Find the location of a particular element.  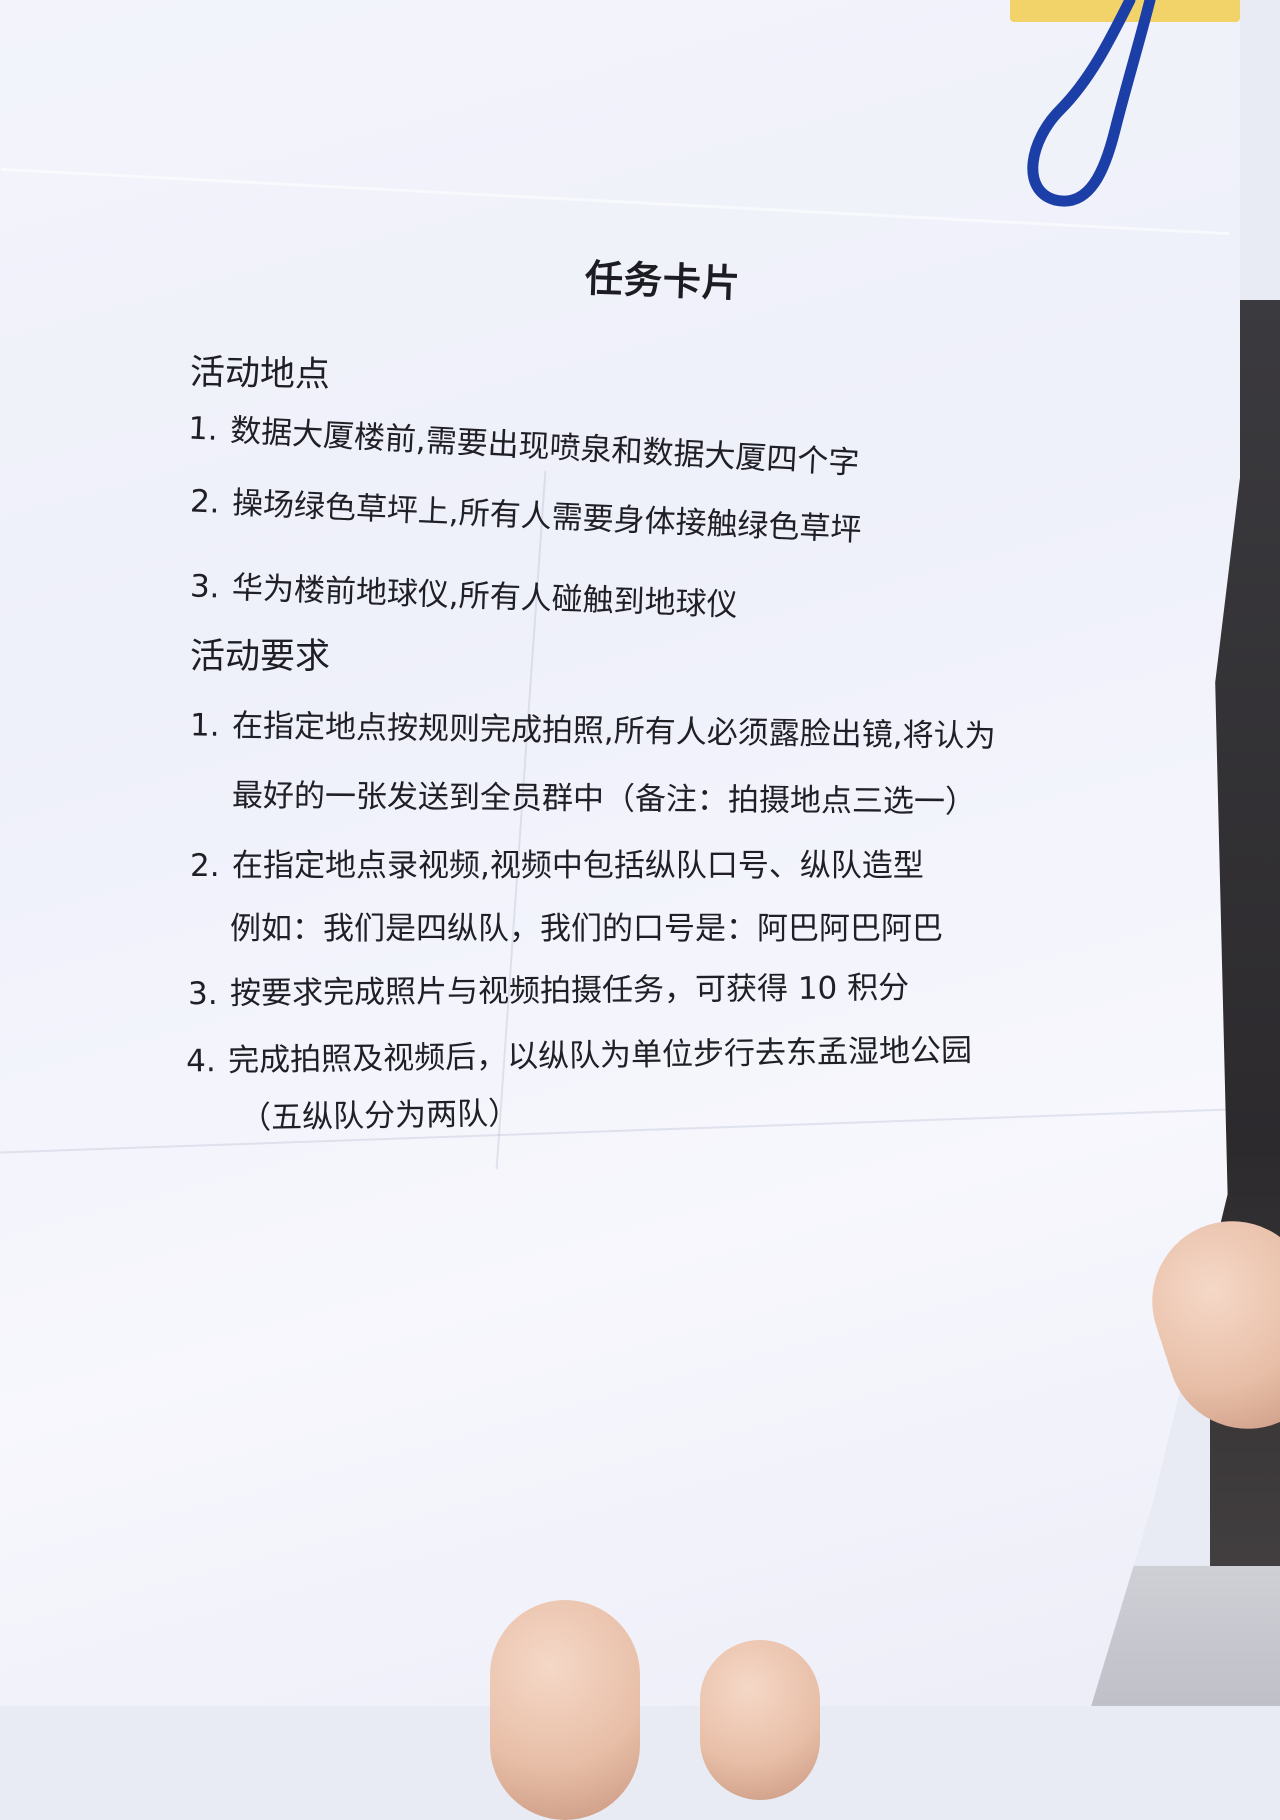

section-heading-locations: 活动地点 is located at coordinates (260, 374).